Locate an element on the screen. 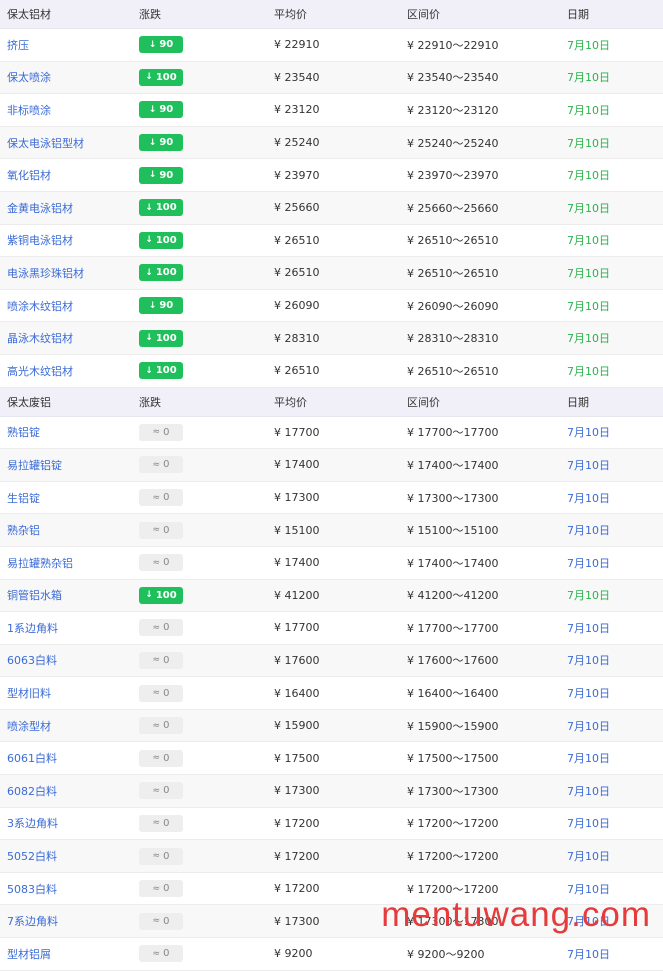 This screenshot has height=971, width=663. table-row: 晶泳木纹铝材 ↓ 100 ¥ 28310 ¥ 28310～28310 7月10日 is located at coordinates (331, 338).